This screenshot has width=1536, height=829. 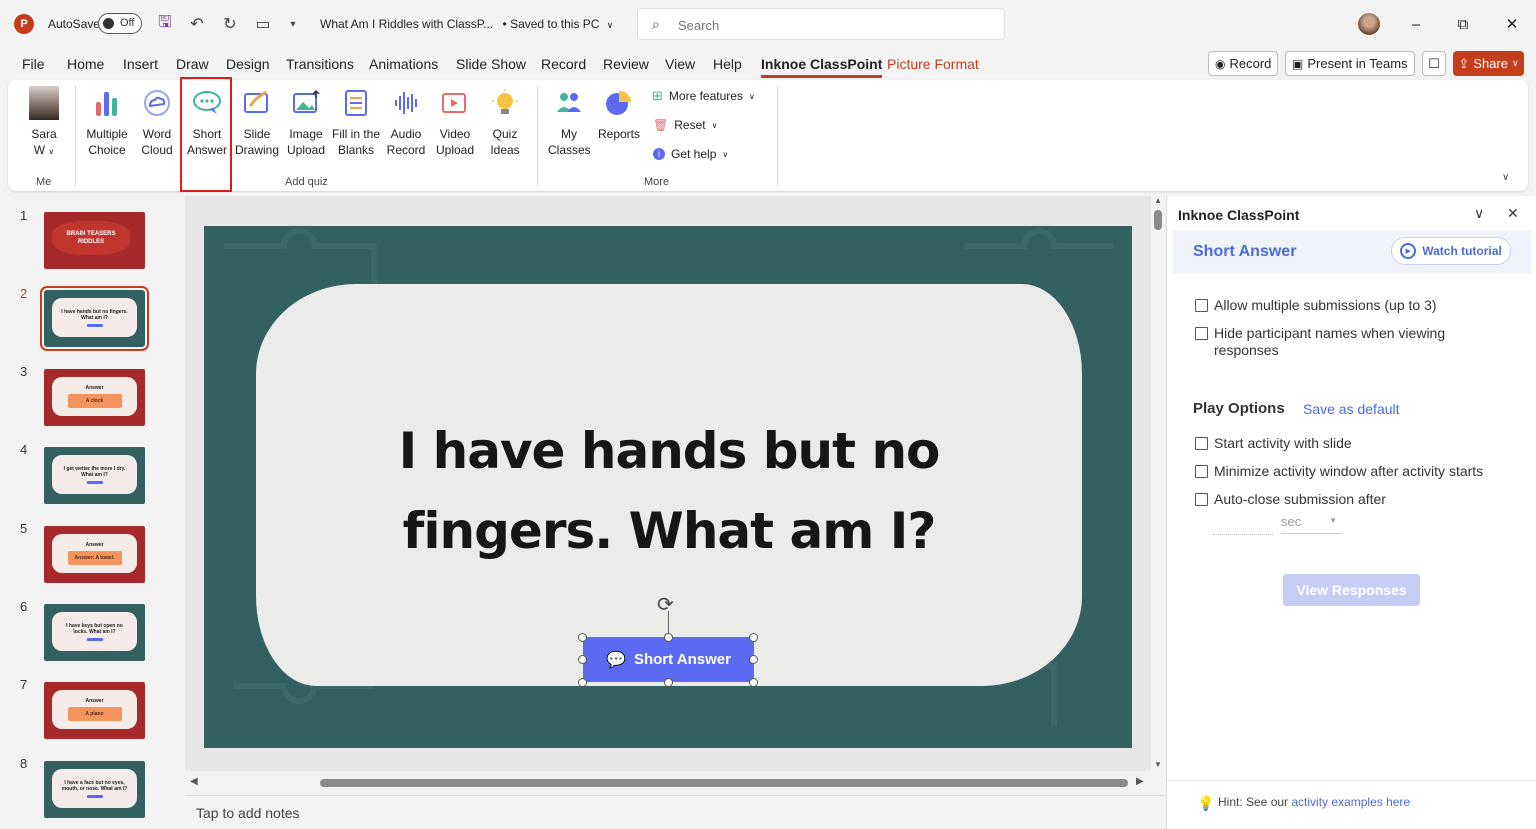 What do you see at coordinates (1273, 443) in the screenshot?
I see `start-activity-checkbox: Start activity with slide` at bounding box center [1273, 443].